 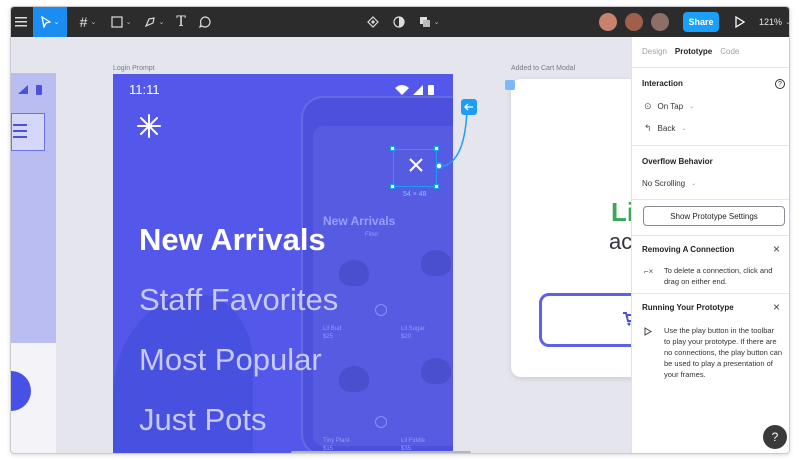 I want to click on trigger-label: On Tap, so click(x=670, y=106).